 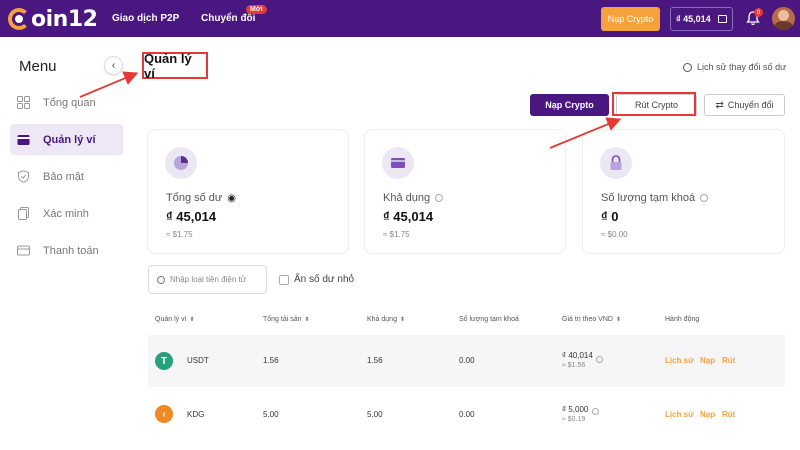 I want to click on sidebar-item-verification: Xác minh, so click(x=66, y=213).